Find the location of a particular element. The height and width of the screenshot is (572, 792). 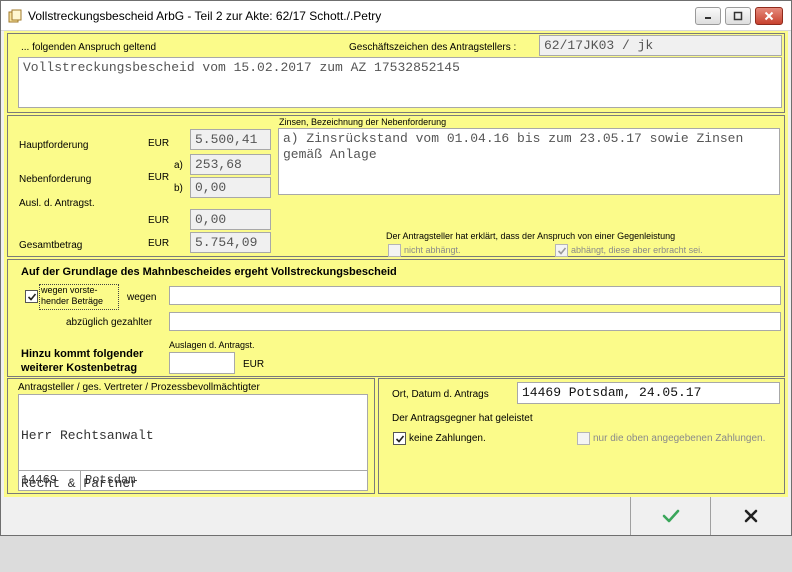

hauptforderung-currency: EUR is located at coordinates (159, 143).